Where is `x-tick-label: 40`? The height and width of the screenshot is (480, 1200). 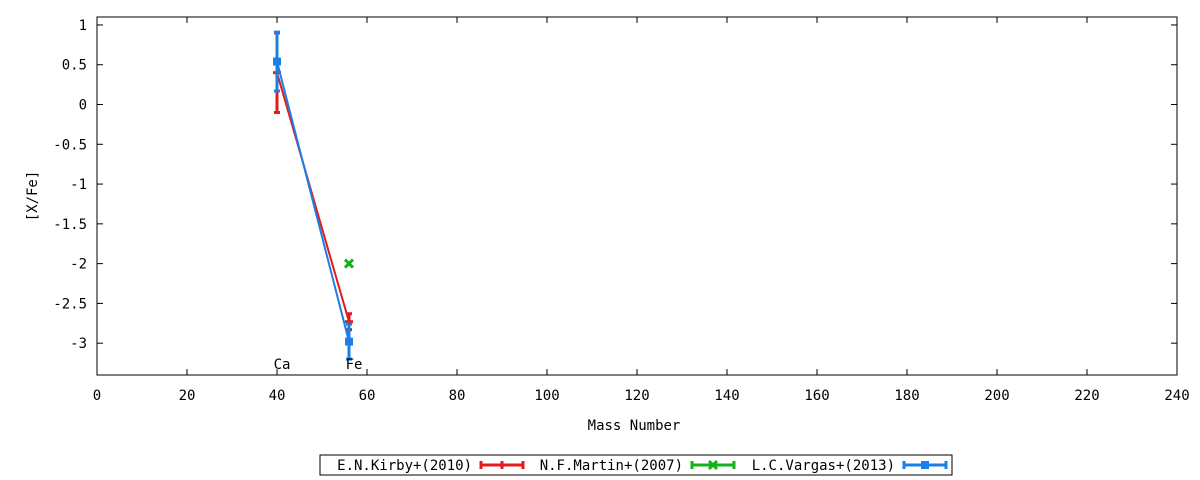
x-tick-label: 40 is located at coordinates (277, 396).